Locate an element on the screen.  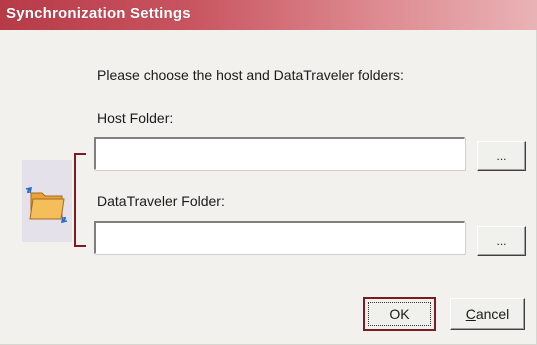
datatraveler-folder-input is located at coordinates (279, 237).